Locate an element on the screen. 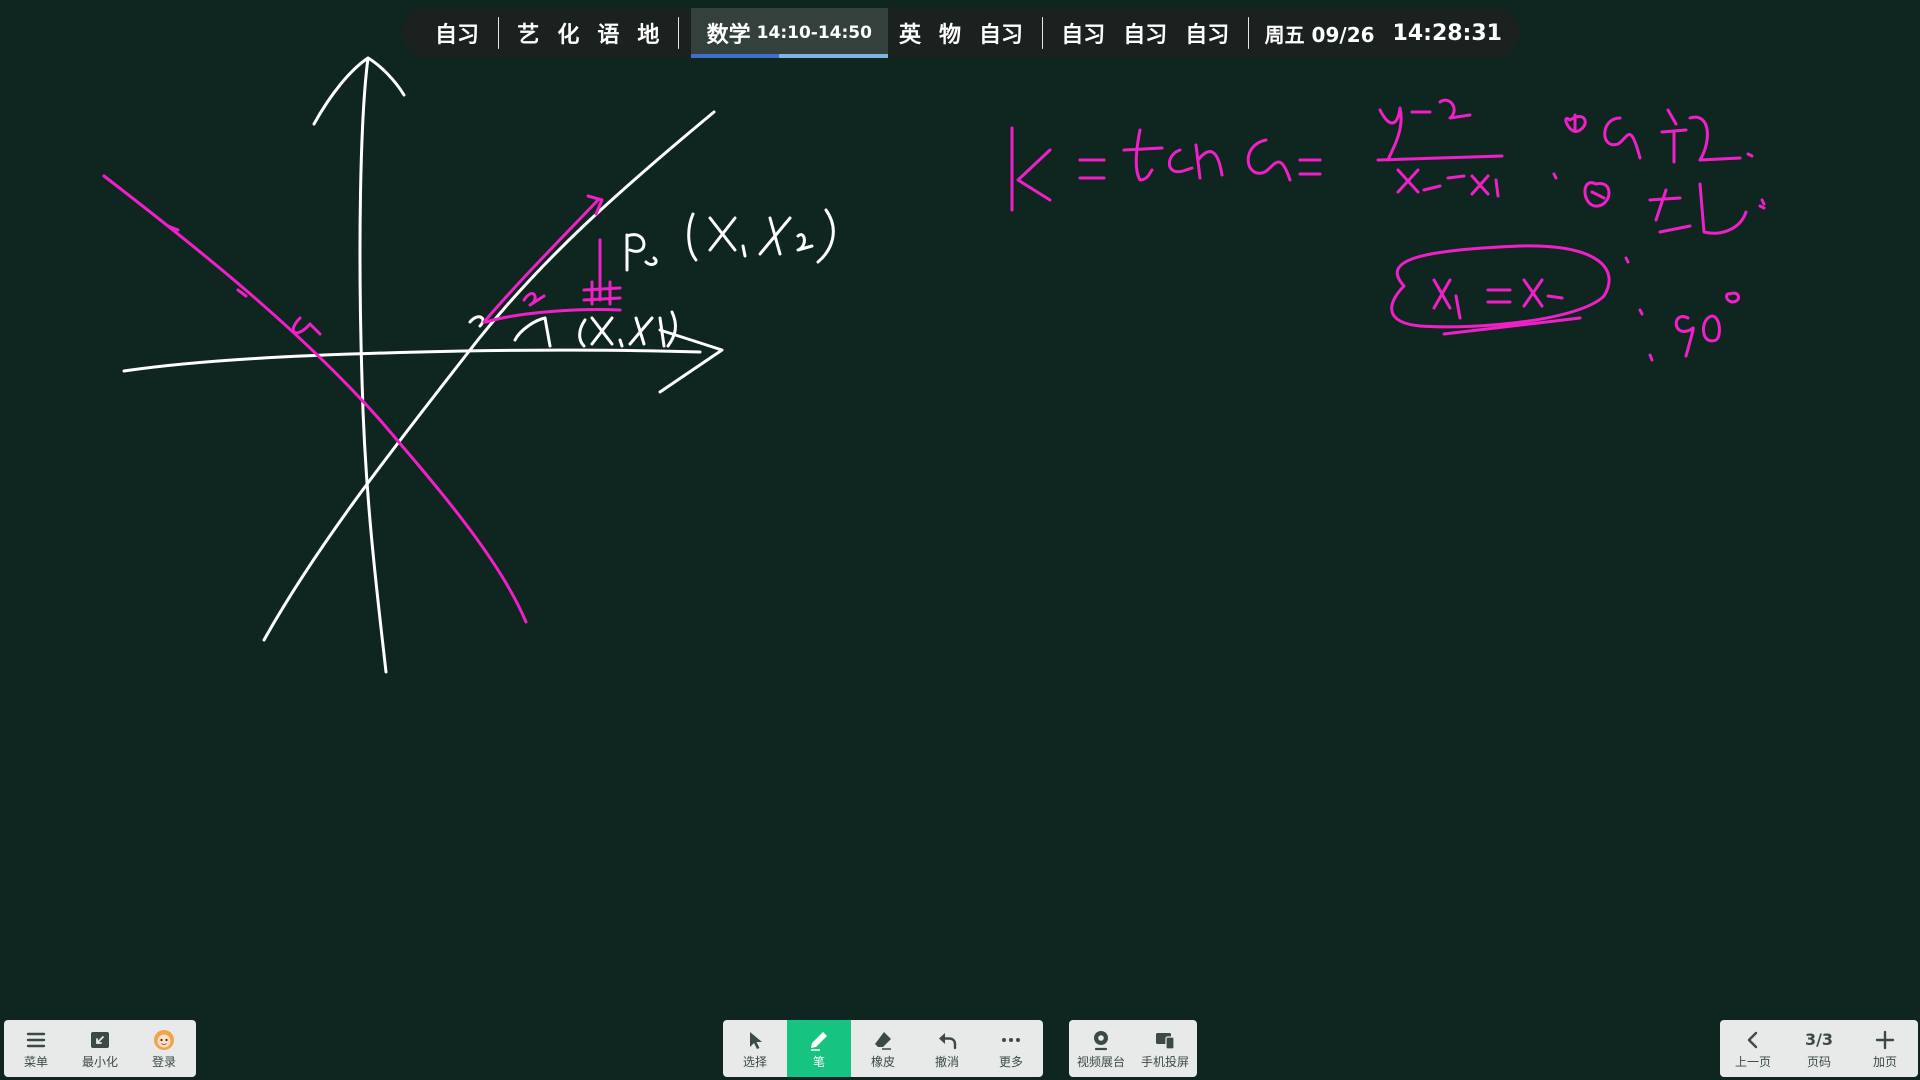 The width and height of the screenshot is (1920, 1080). select-tool-label: 选择 is located at coordinates (754, 1061).